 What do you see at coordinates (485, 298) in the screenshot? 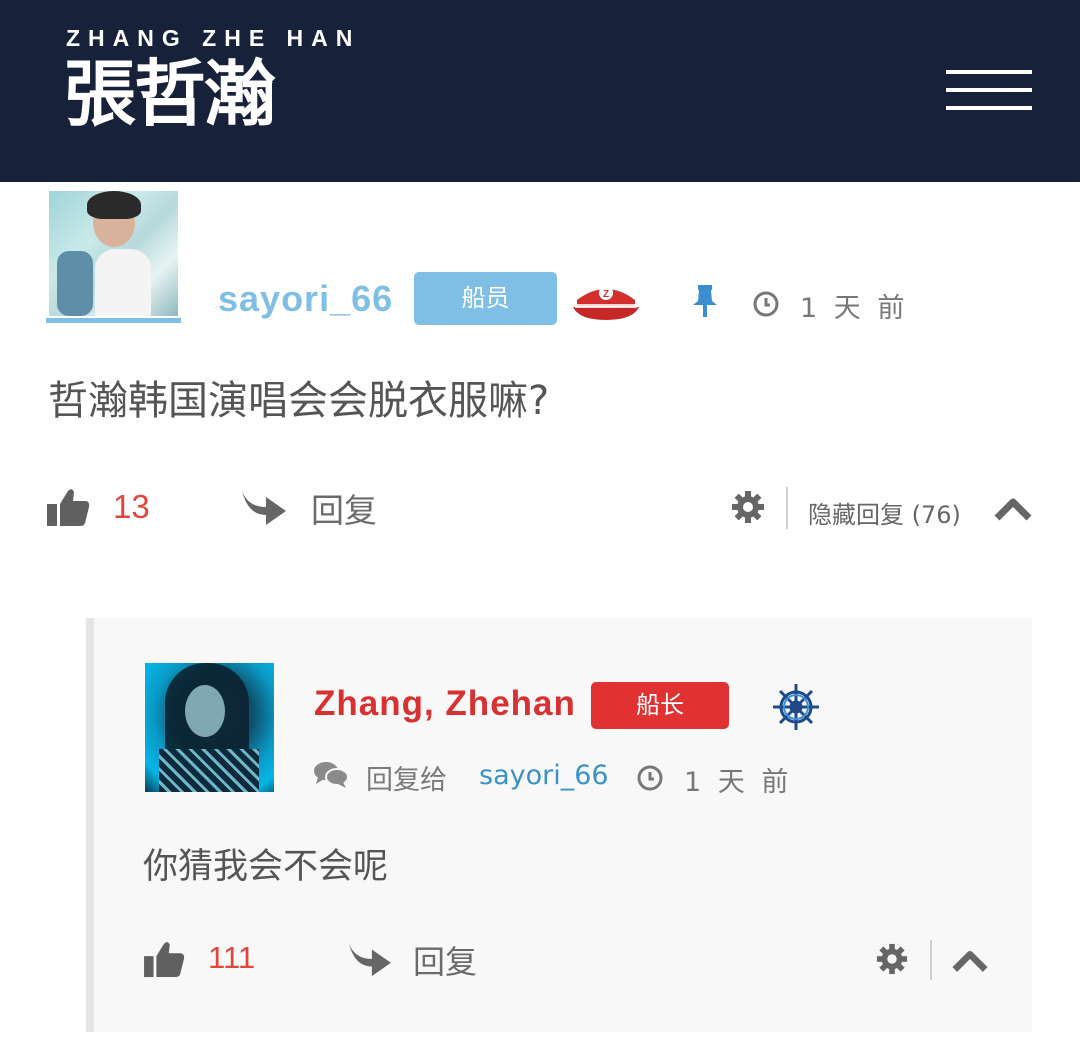
I see `role-badge: 船员` at bounding box center [485, 298].